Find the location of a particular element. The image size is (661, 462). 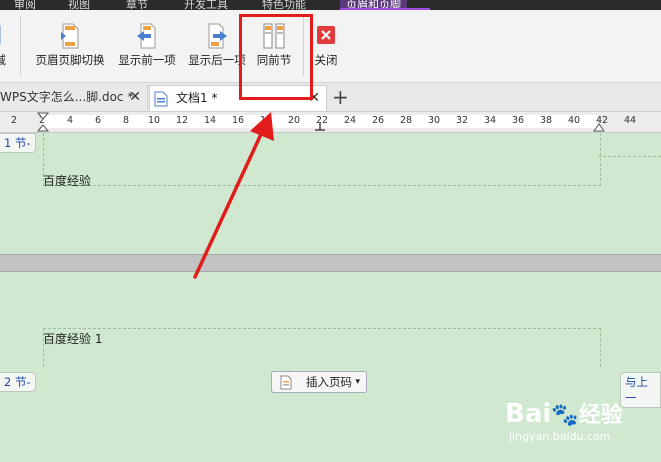

watermark-url: jingyan.baidu.com is located at coordinates (560, 436).